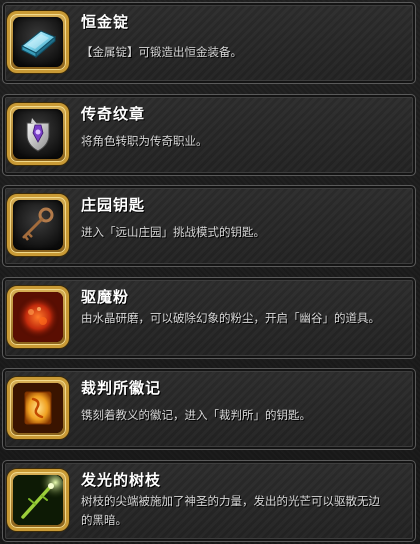  I want to click on item-card-key: 庄园钥匙 进入「远山庄园」挑战模式的钥匙。, so click(209, 226).